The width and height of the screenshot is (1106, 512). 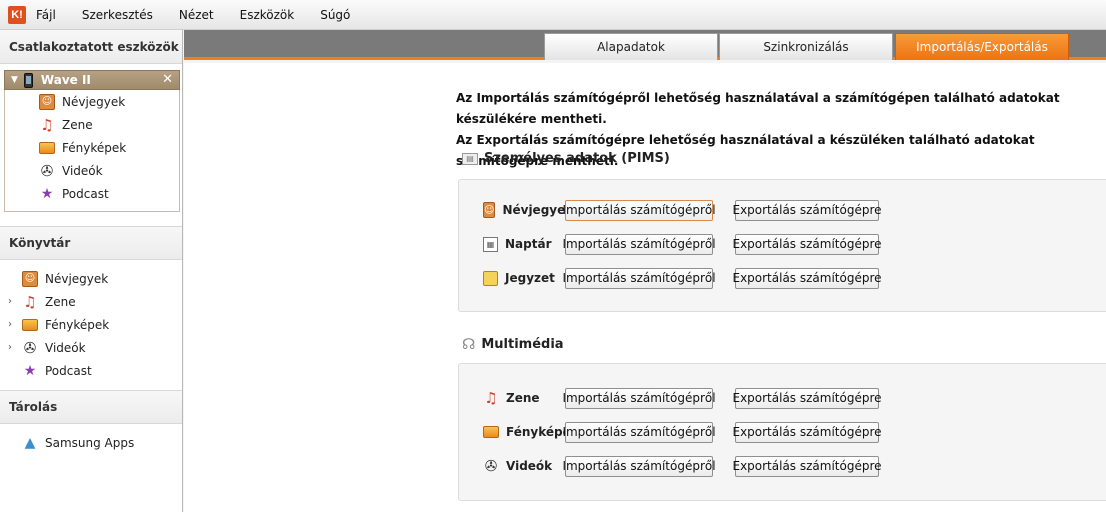 I want to click on storage-header: Tárolás, so click(x=91, y=407).